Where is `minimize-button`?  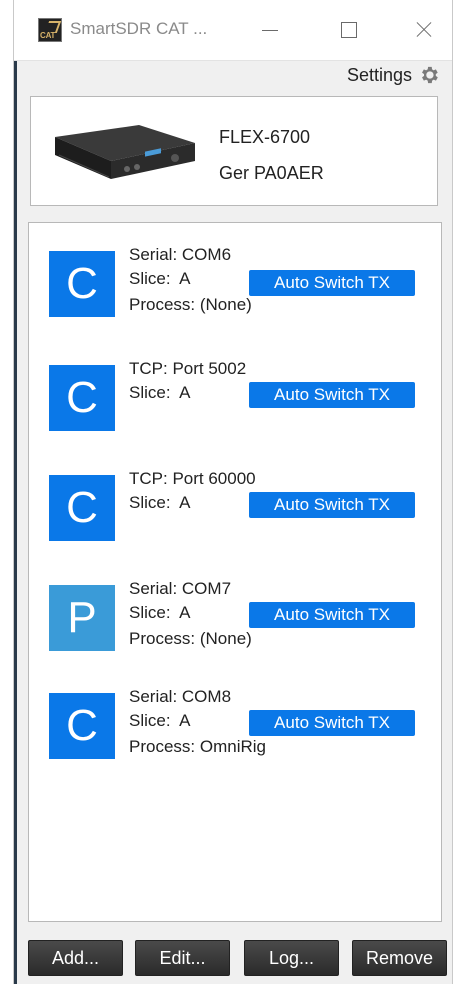 minimize-button is located at coordinates (270, 30).